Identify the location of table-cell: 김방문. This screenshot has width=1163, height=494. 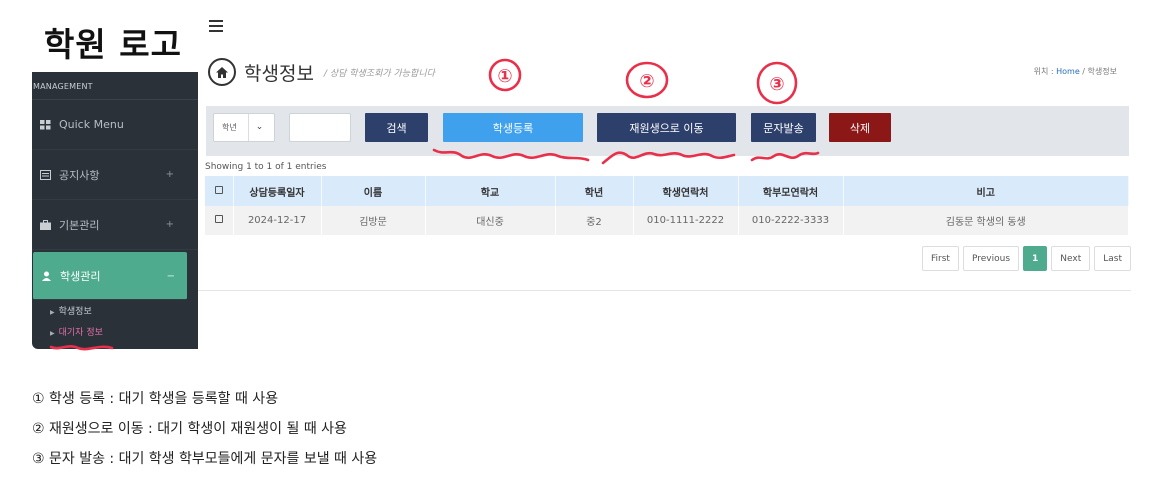
(373, 220).